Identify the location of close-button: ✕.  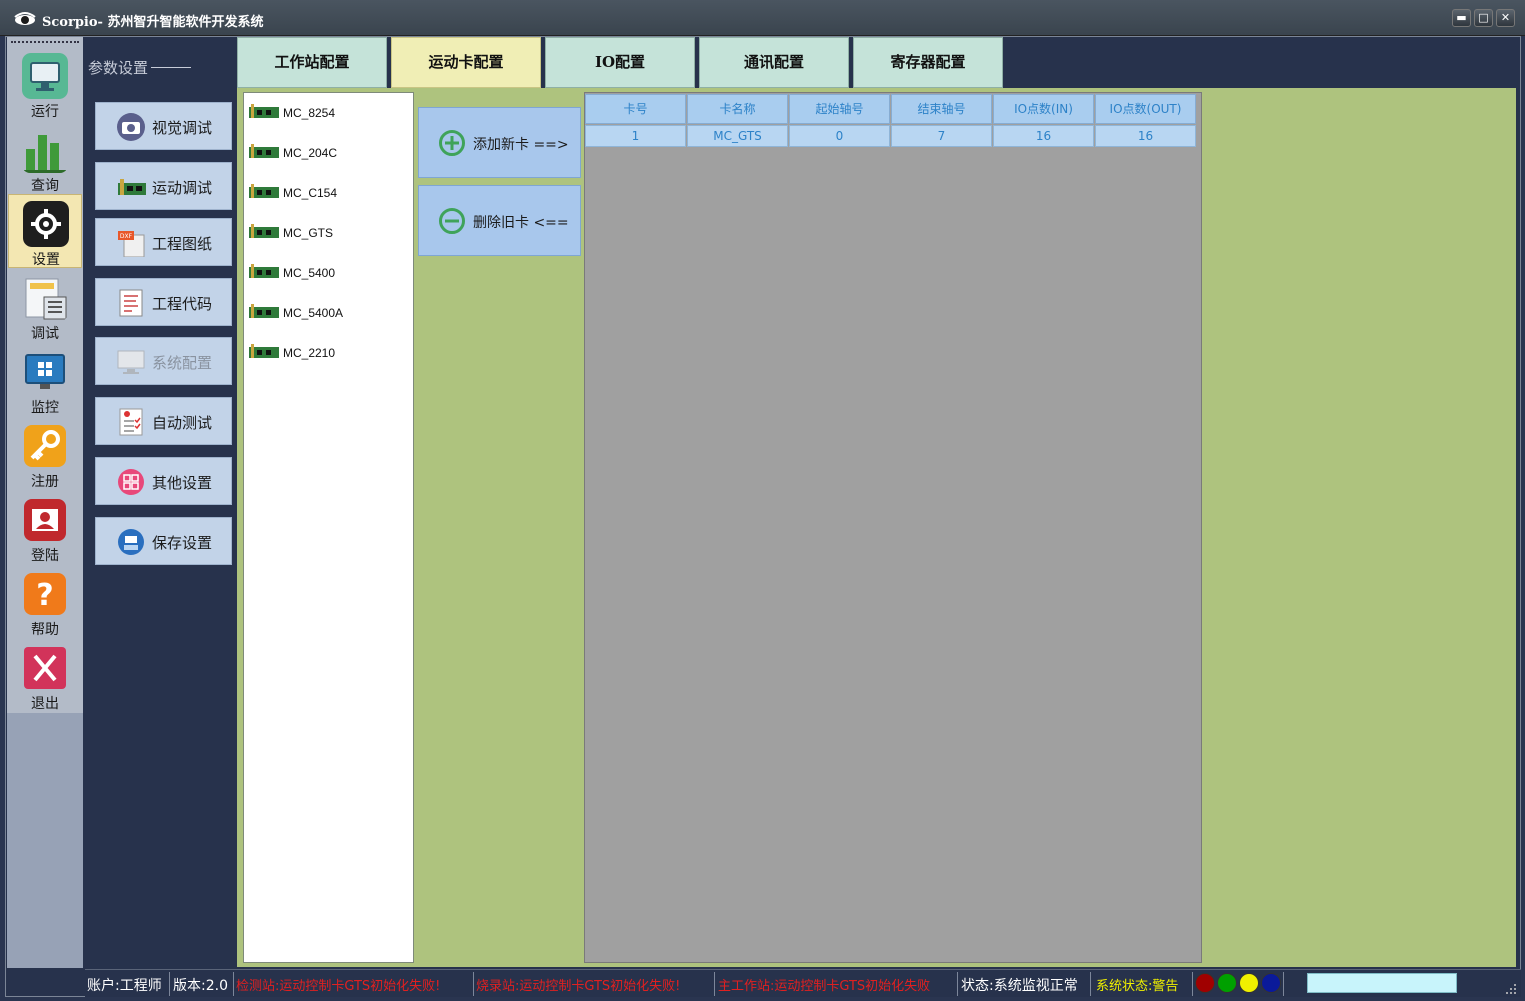
(1505, 18).